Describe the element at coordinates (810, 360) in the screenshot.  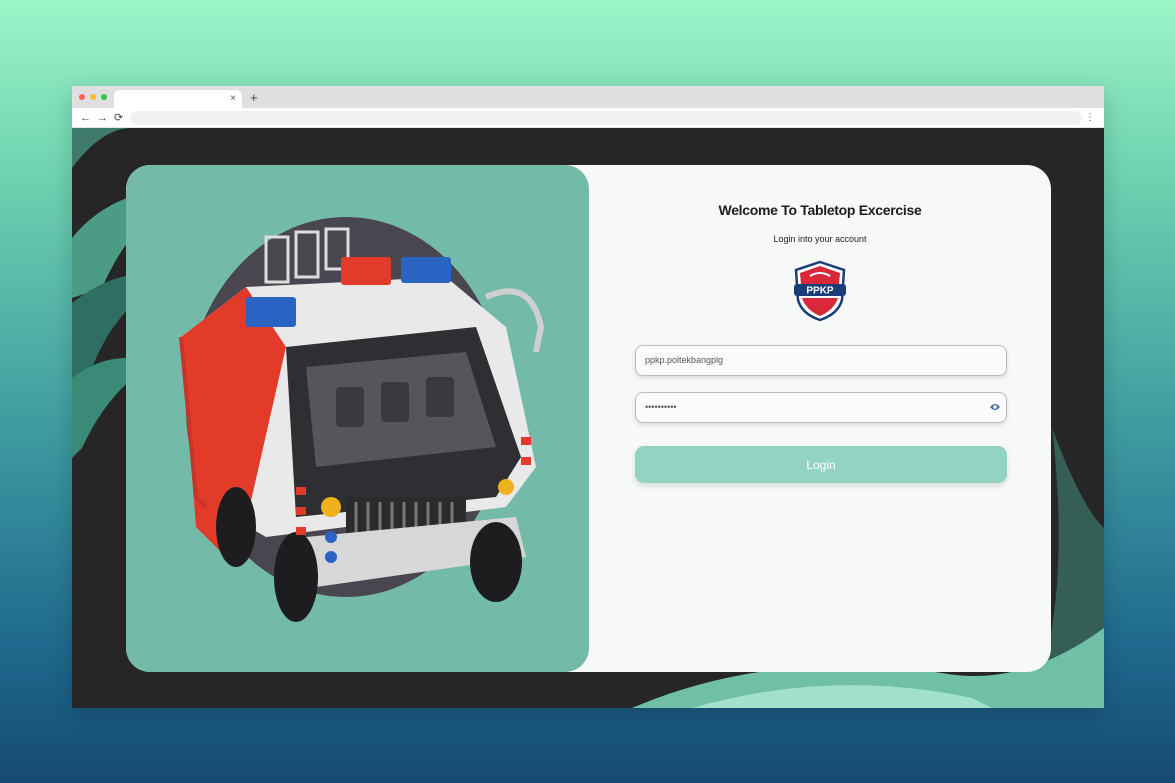
I see `username-input` at that location.